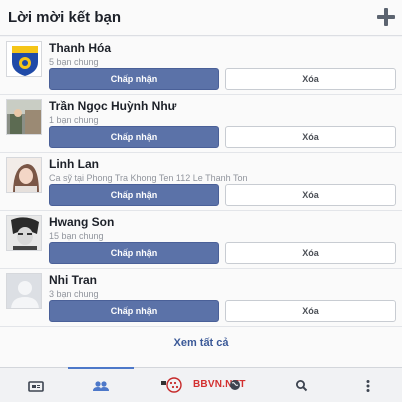 The height and width of the screenshot is (402, 402). Describe the element at coordinates (101, 368) in the screenshot. I see `active-tab-indicator` at that location.